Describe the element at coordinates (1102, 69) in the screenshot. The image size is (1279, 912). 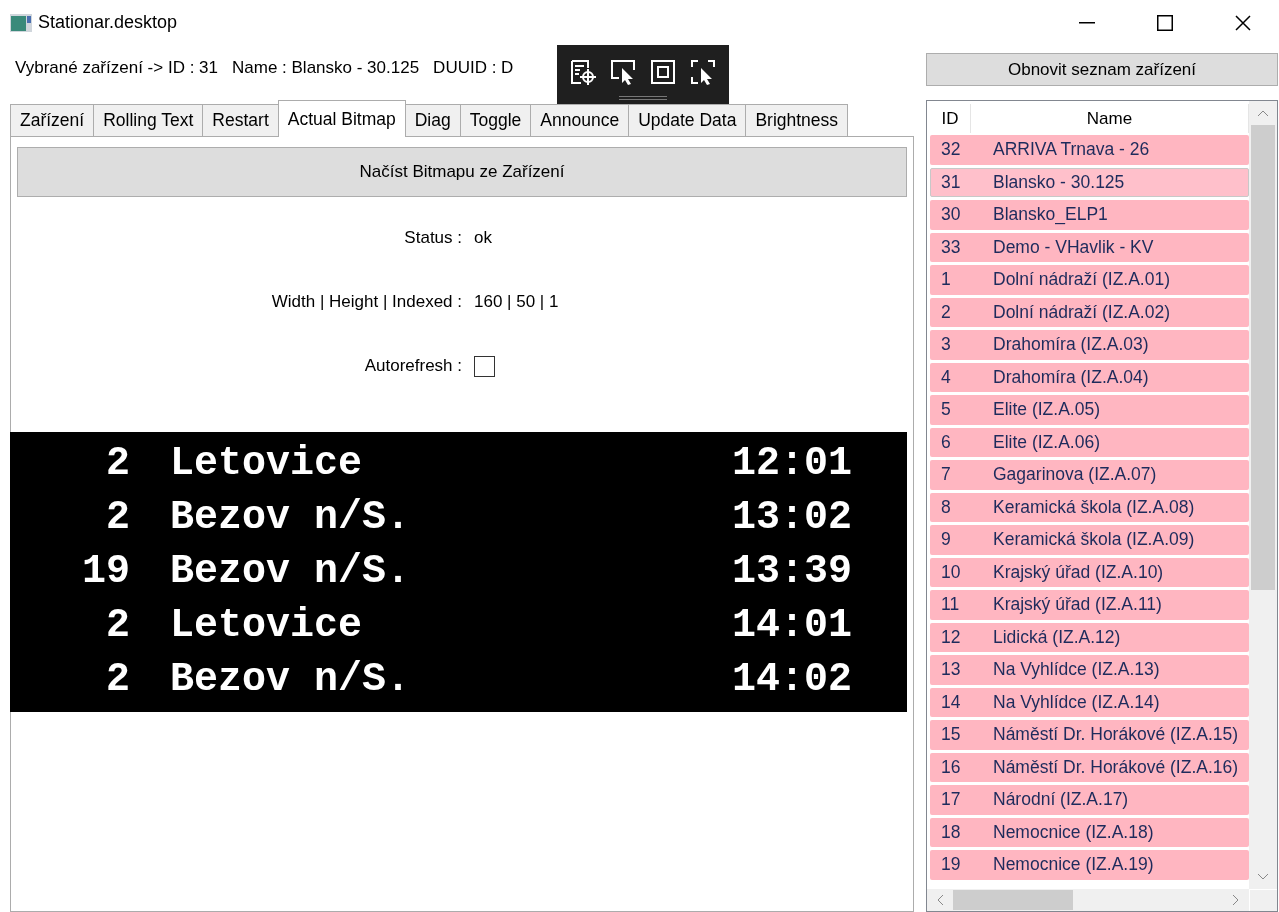
I see `refresh-list-button: Obnovit seznam zařízení` at that location.